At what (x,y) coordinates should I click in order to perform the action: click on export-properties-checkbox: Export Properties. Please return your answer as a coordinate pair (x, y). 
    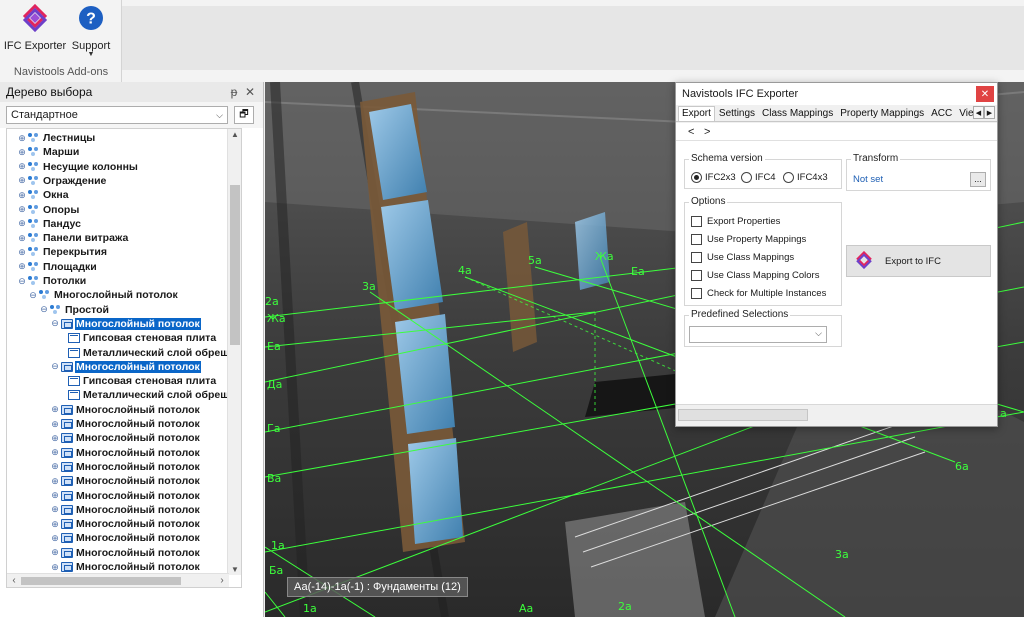
    Looking at the image, I should click on (735, 221).